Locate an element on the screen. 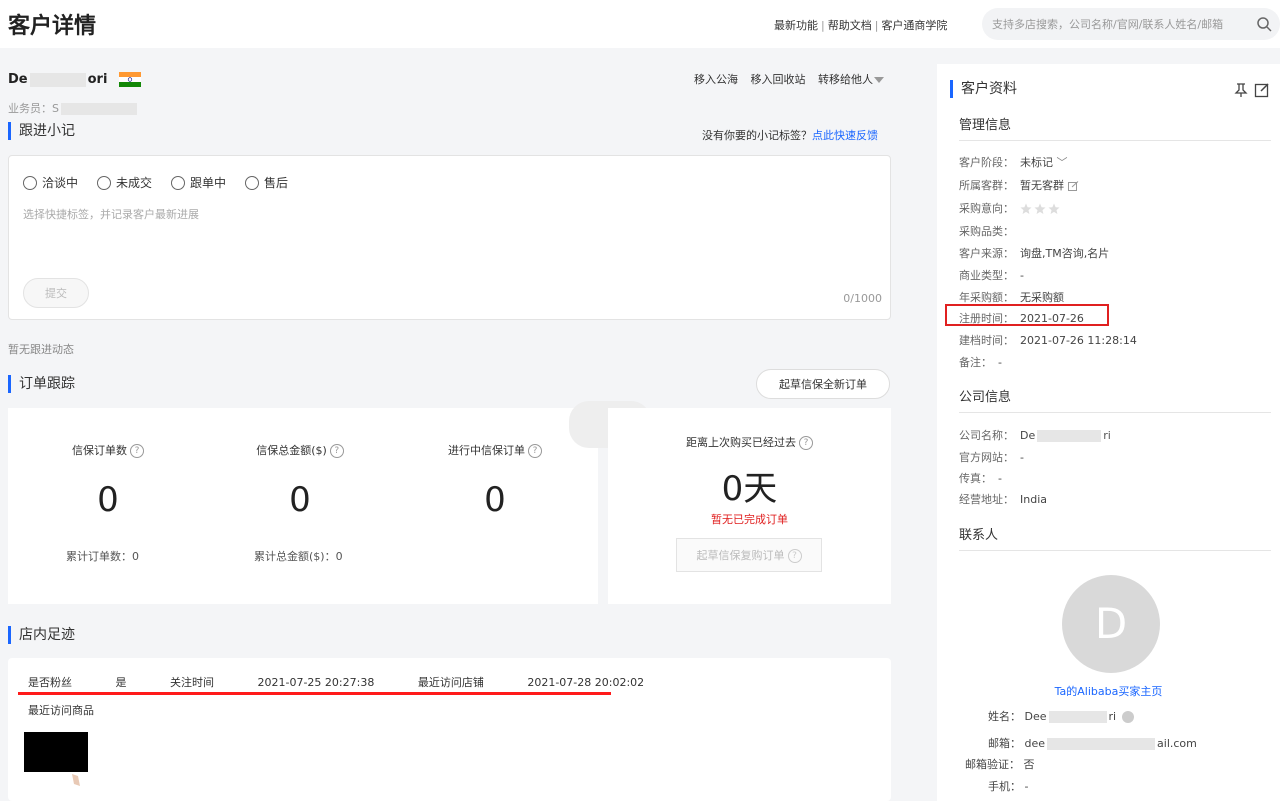 This screenshot has height=801, width=1280. contact-email: 邮箱： dee ail.com is located at coordinates (1092, 743).